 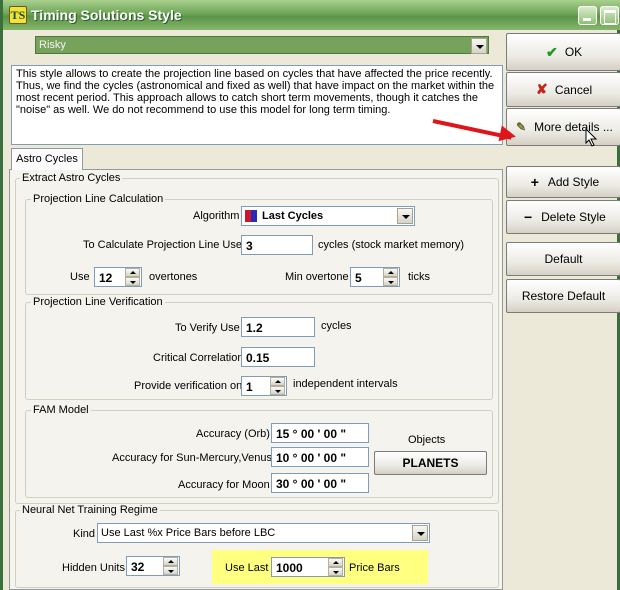 I want to click on verification-intervals-stepper: 1, so click(x=264, y=386).